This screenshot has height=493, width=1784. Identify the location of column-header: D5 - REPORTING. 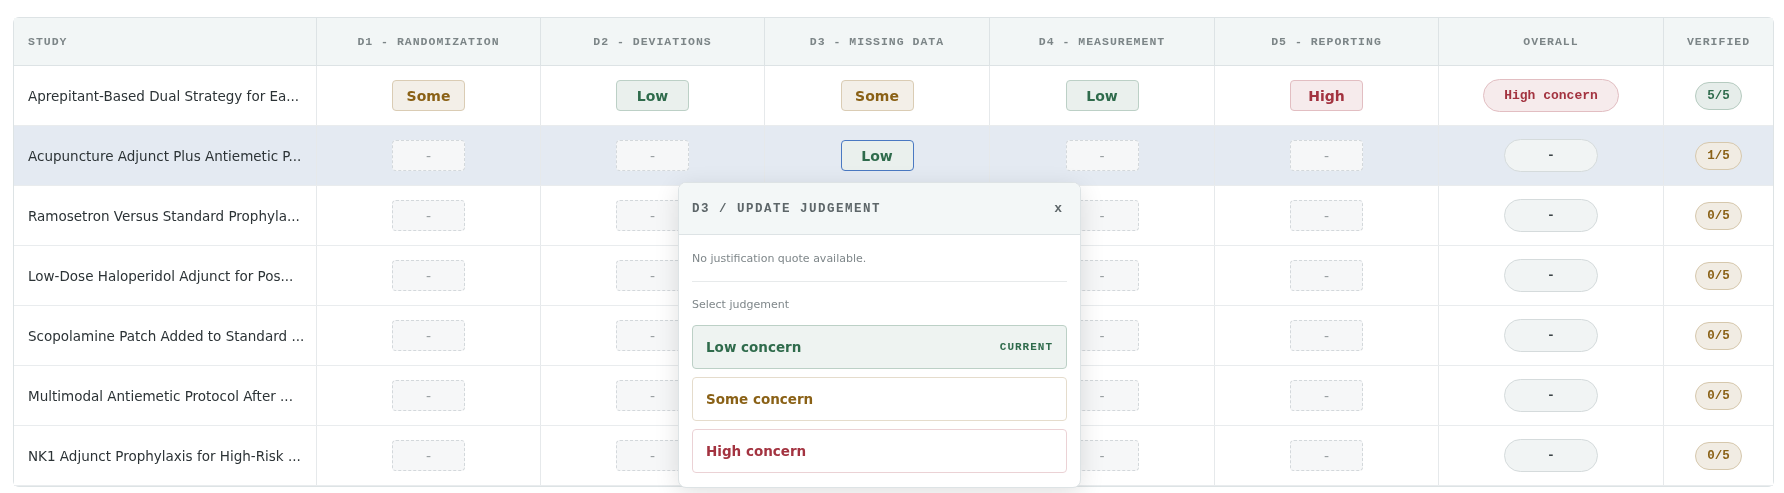
(1326, 41).